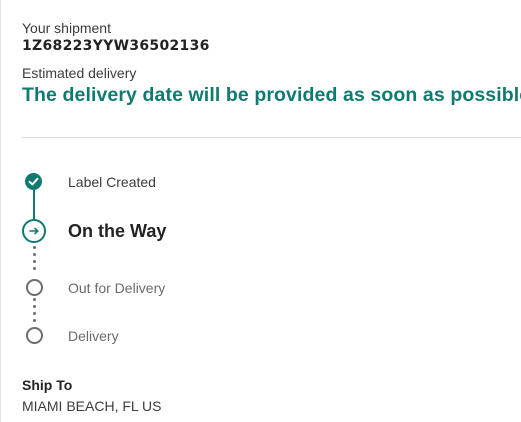 The image size is (521, 422). I want to click on step-on-the-way: On the Way, so click(117, 231).